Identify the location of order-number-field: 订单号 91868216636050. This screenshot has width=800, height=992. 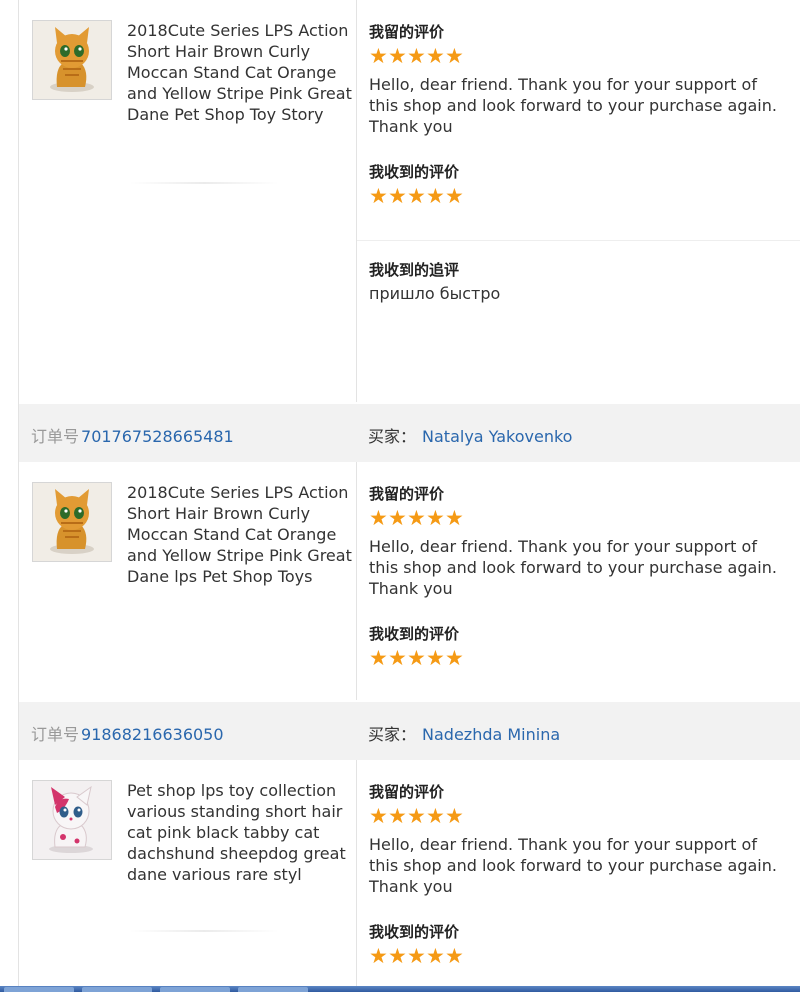
(127, 733).